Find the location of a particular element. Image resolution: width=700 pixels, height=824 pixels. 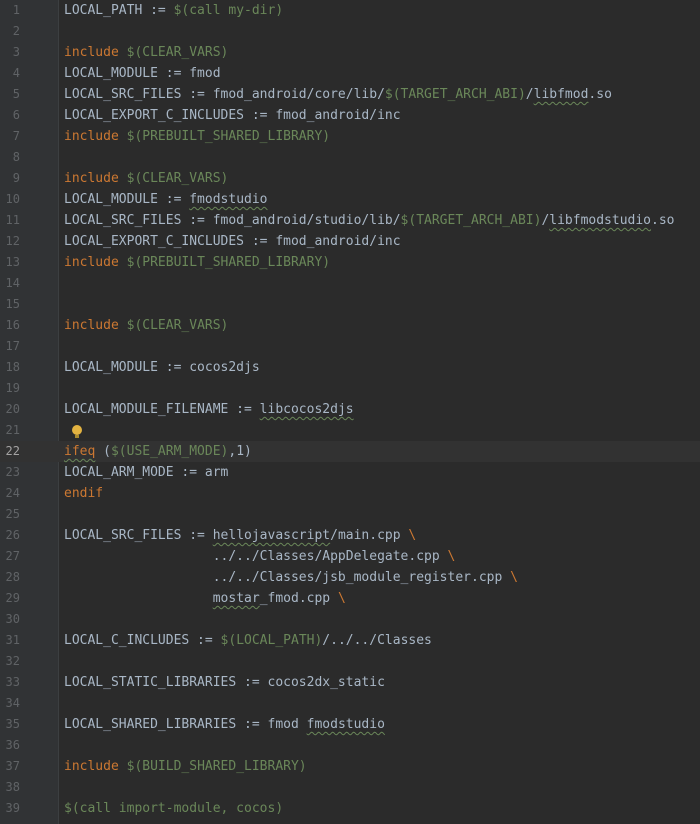

code-line-text: endif is located at coordinates (83, 493).